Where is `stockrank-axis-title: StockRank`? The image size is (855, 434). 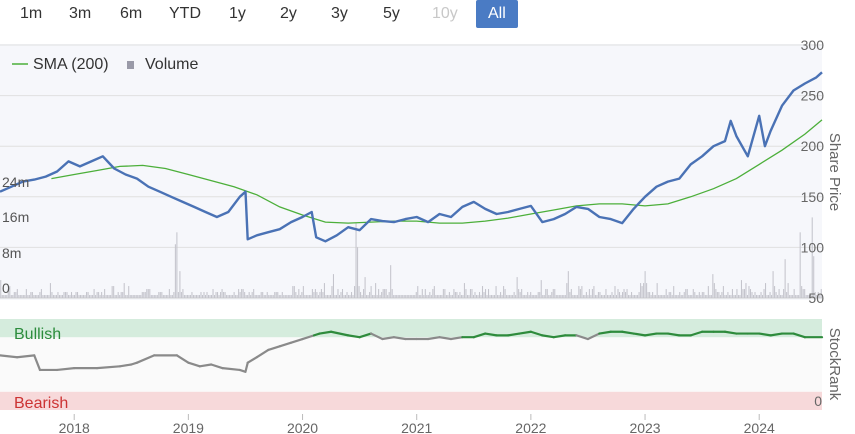 stockrank-axis-title: StockRank is located at coordinates (834, 364).